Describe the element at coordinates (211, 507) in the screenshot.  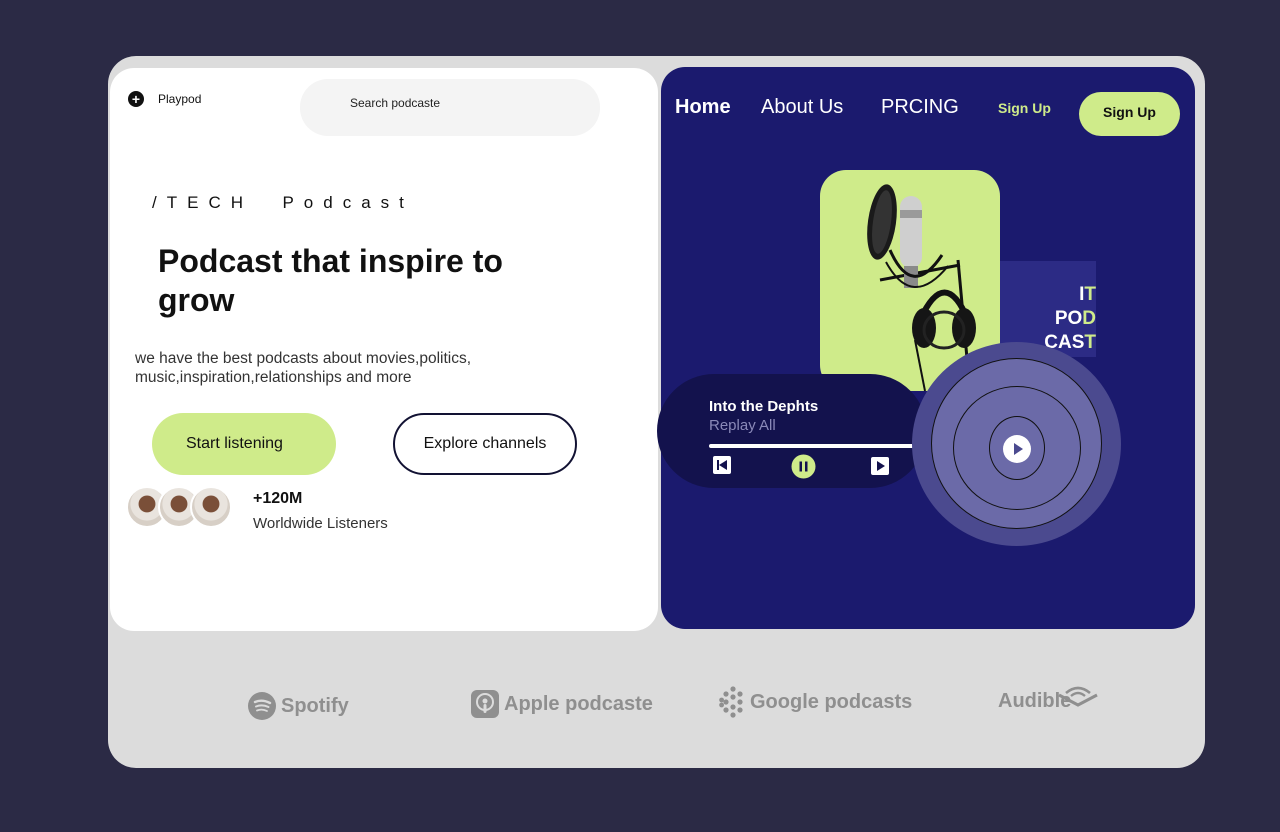
I see `avatar` at that location.